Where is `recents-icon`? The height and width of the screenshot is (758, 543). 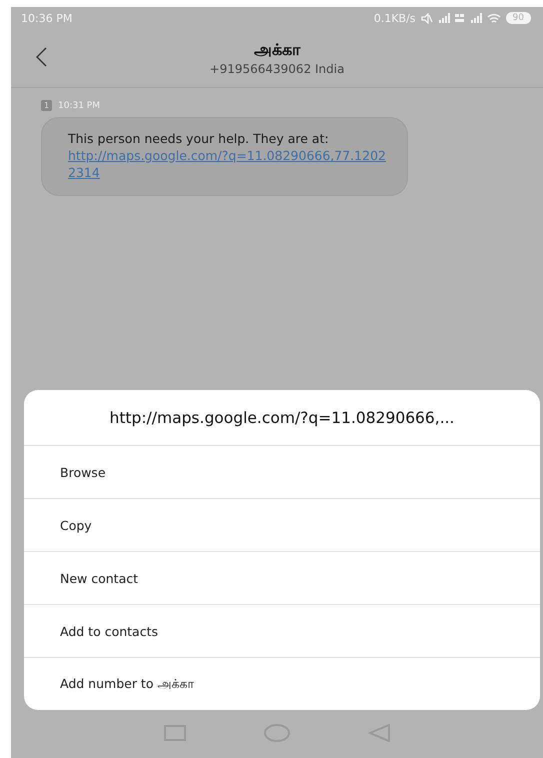
recents-icon is located at coordinates (175, 733).